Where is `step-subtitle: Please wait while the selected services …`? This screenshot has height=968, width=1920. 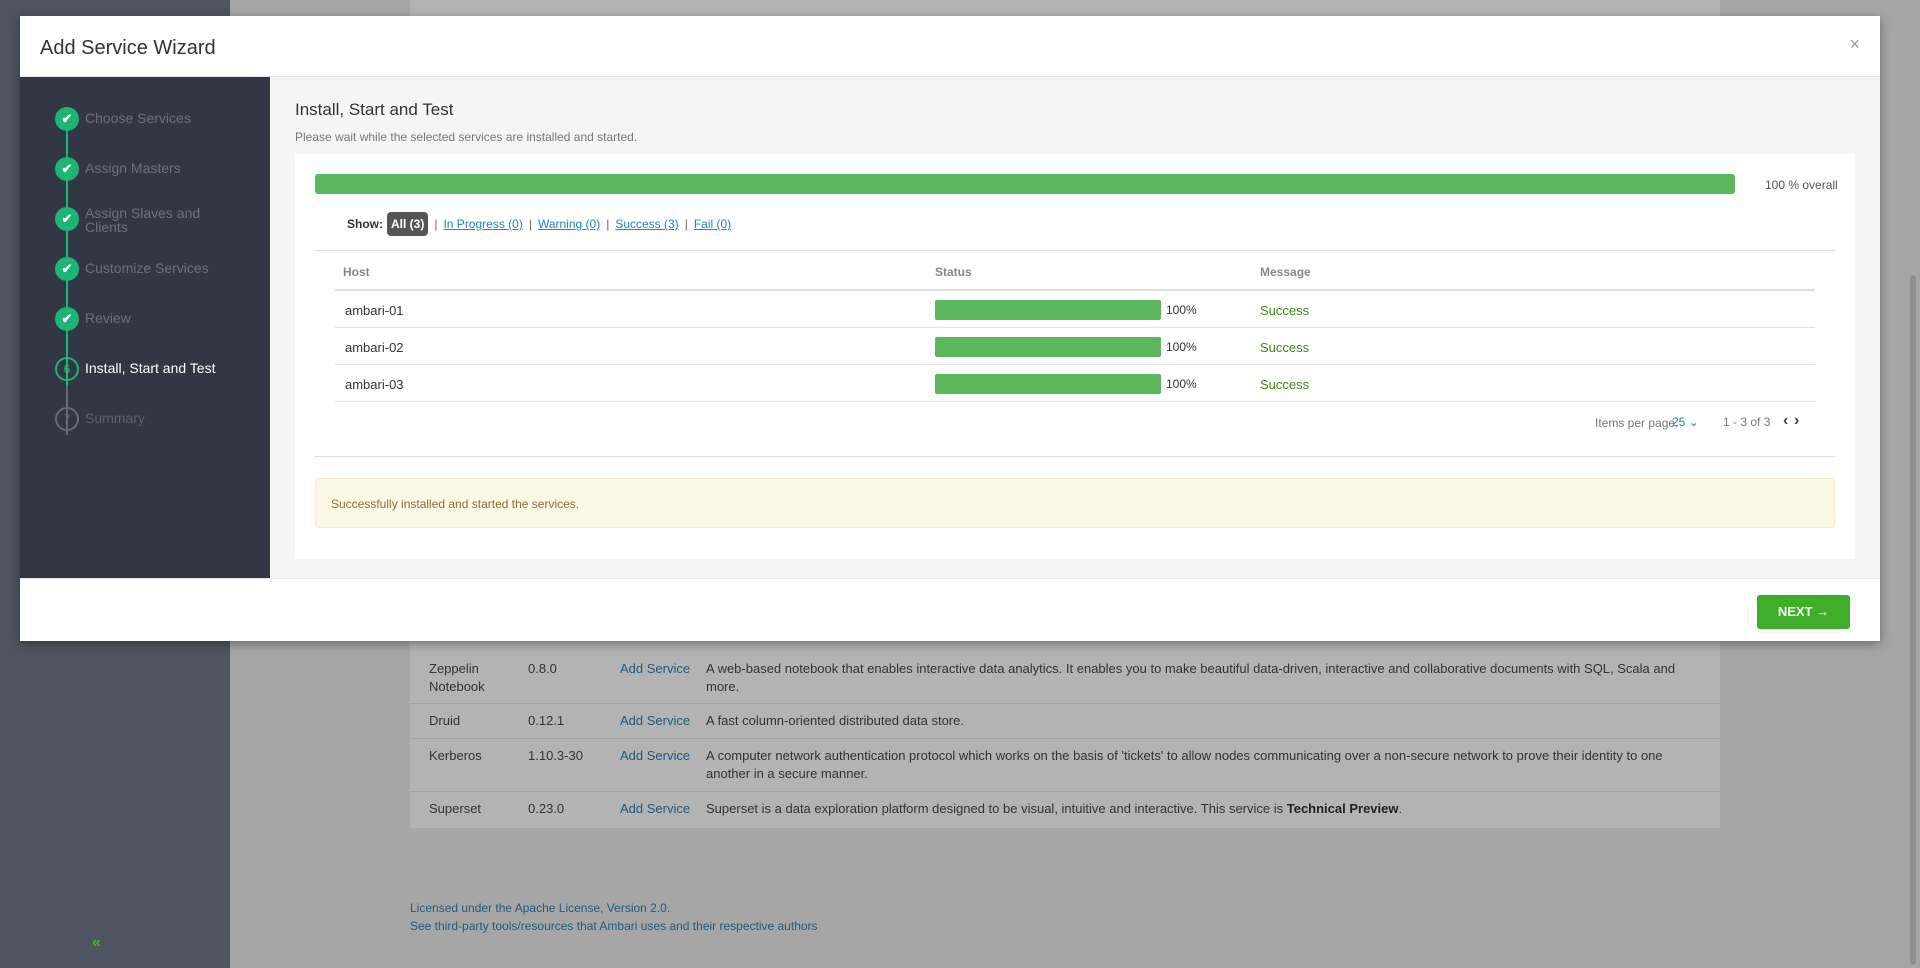 step-subtitle: Please wait while the selected services … is located at coordinates (466, 137).